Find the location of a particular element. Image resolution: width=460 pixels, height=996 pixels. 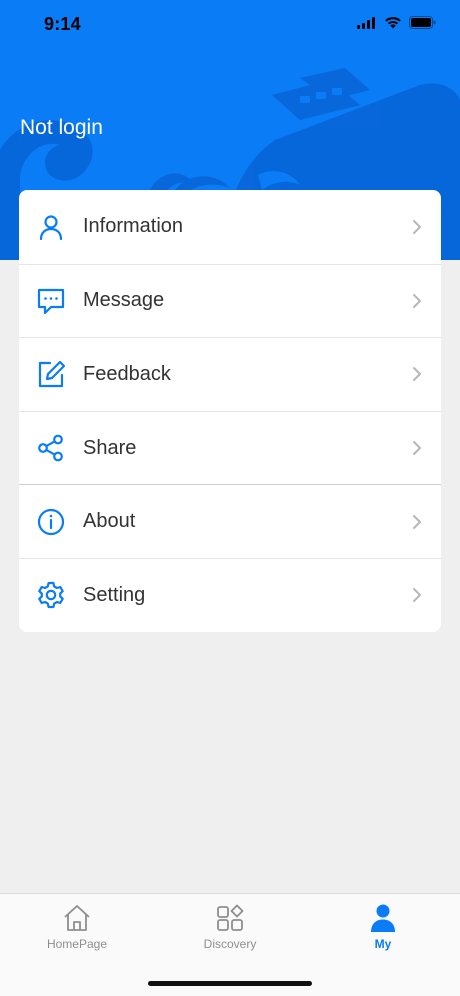

person-filled-icon is located at coordinates (383, 918).